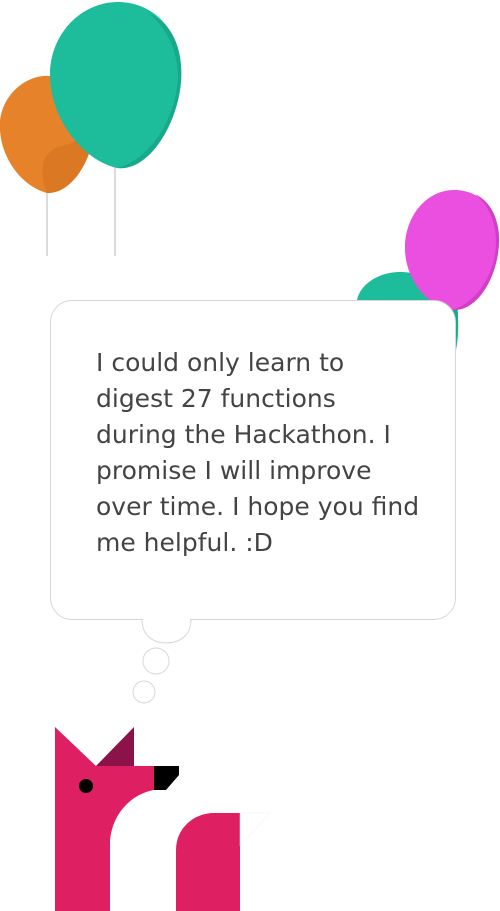  What do you see at coordinates (255, 829) in the screenshot?
I see `fox-tail-tip` at bounding box center [255, 829].